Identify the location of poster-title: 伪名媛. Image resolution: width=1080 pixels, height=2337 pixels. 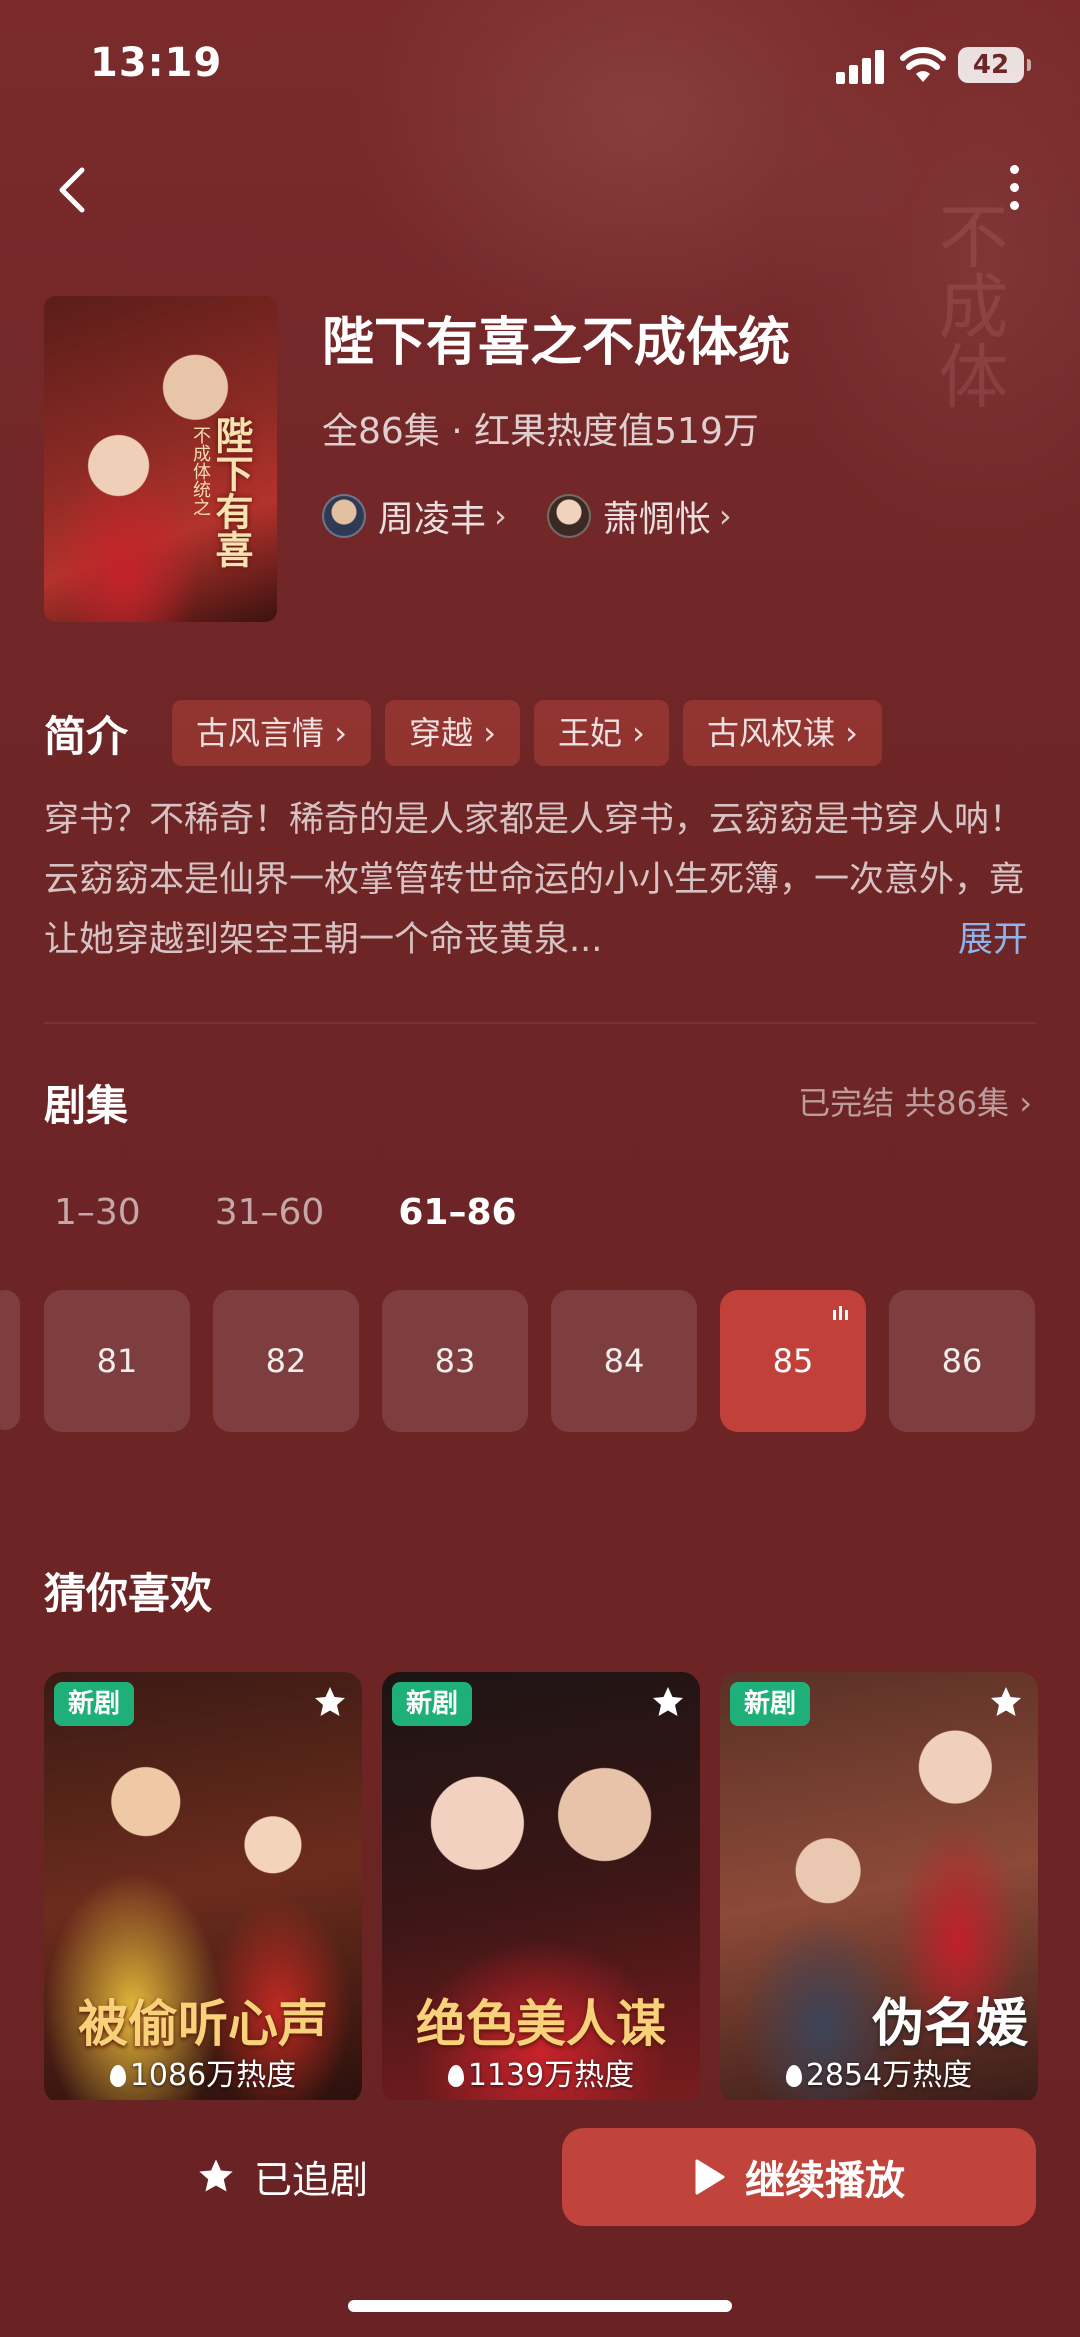
(949, 2023).